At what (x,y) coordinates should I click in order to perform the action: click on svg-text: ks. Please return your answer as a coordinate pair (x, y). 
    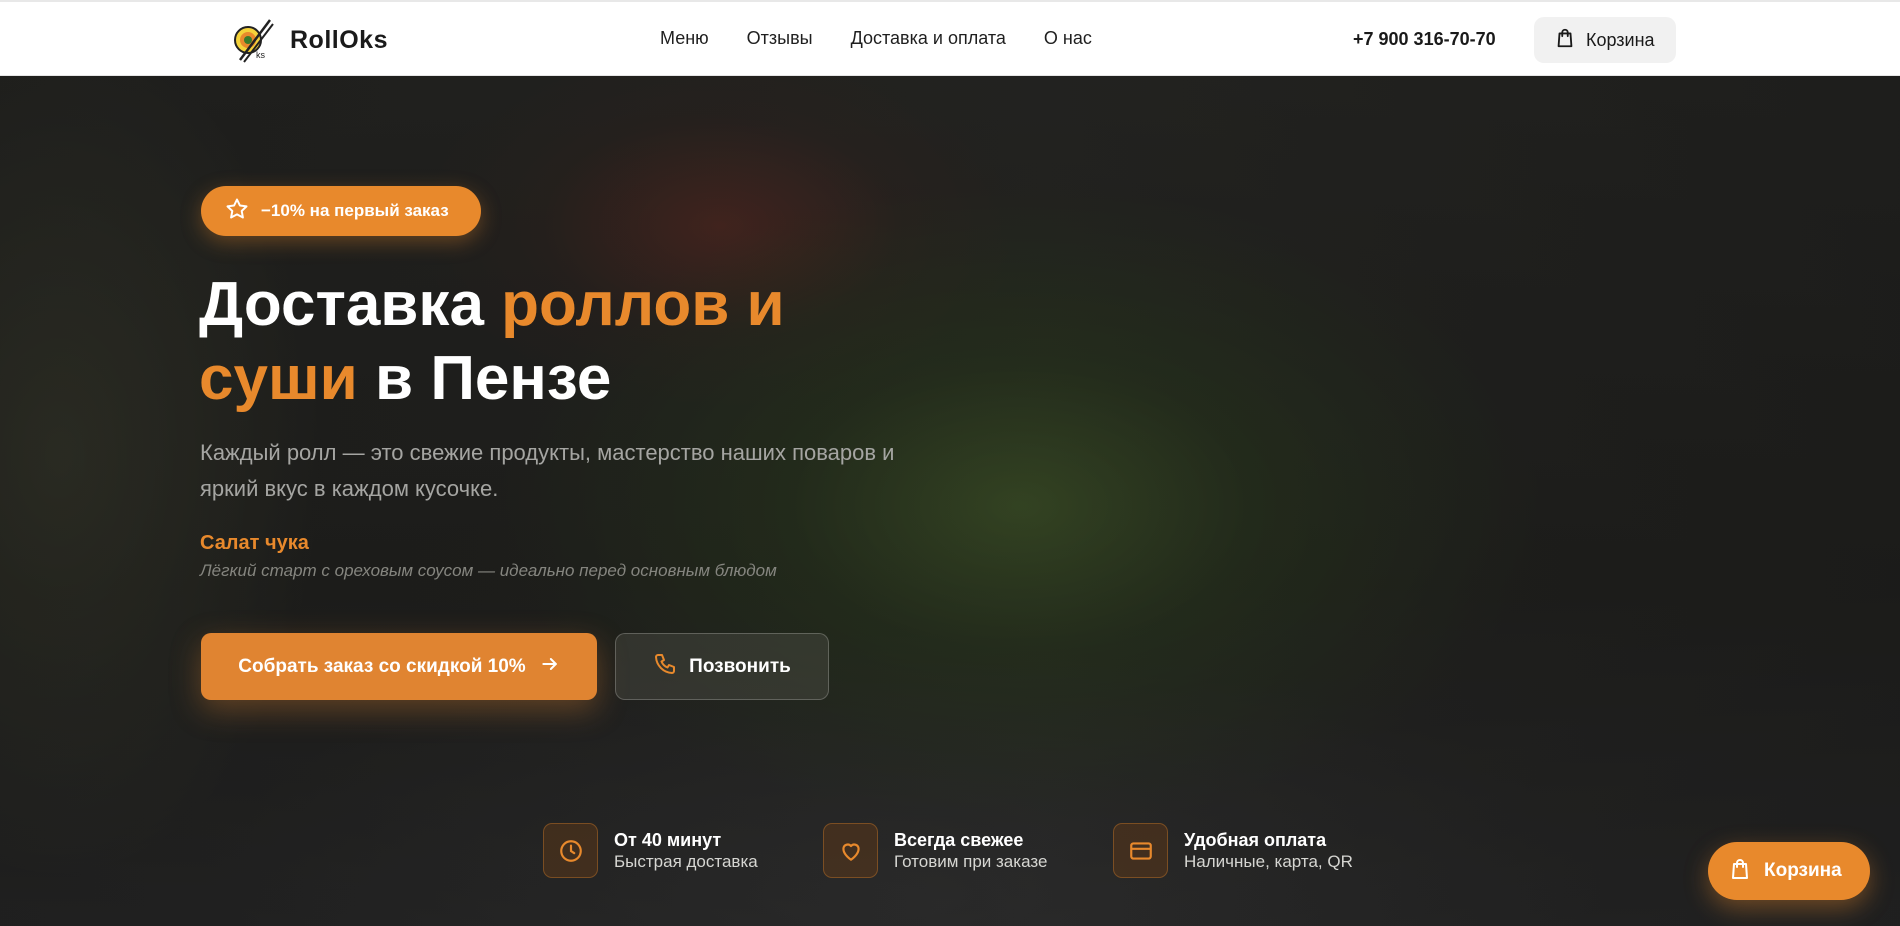
    Looking at the image, I should click on (261, 55).